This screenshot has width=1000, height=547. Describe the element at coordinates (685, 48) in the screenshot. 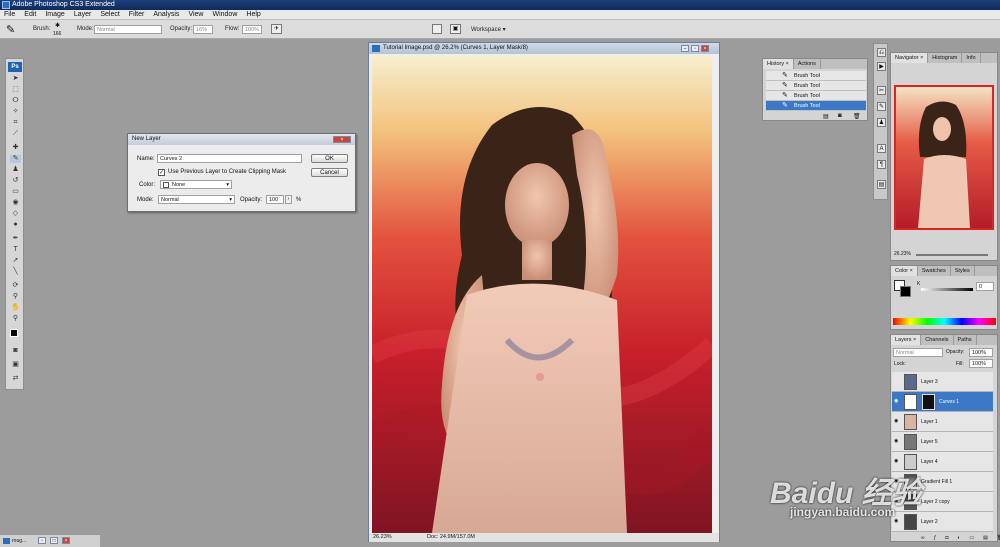

I see `minimize-button: –` at that location.